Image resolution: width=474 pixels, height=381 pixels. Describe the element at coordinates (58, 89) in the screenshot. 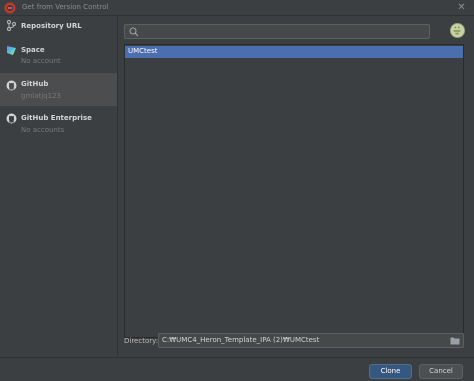

I see `sidebar-item-github: GitHub gmlatjq123` at that location.